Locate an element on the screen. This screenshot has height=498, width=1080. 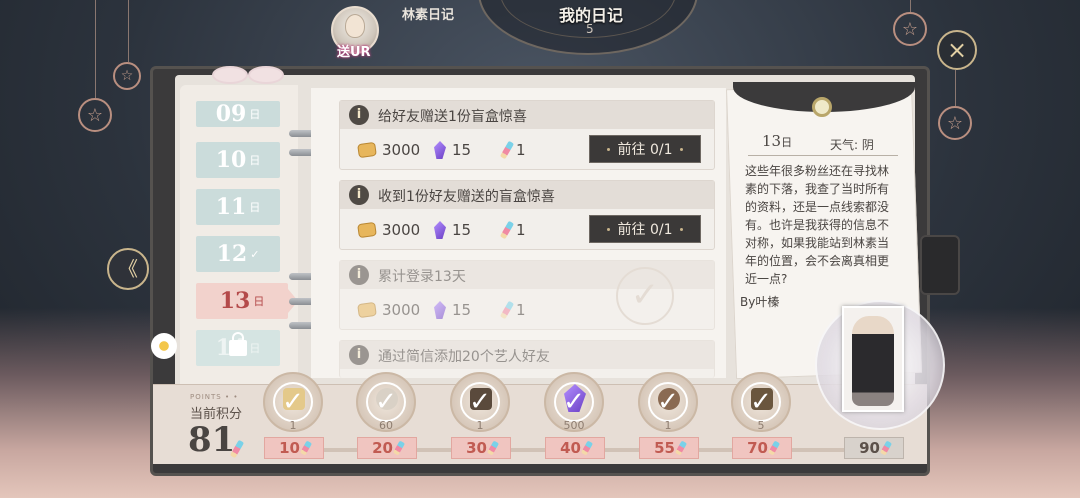
day-tab-number: 11 is located at coordinates (231, 207).